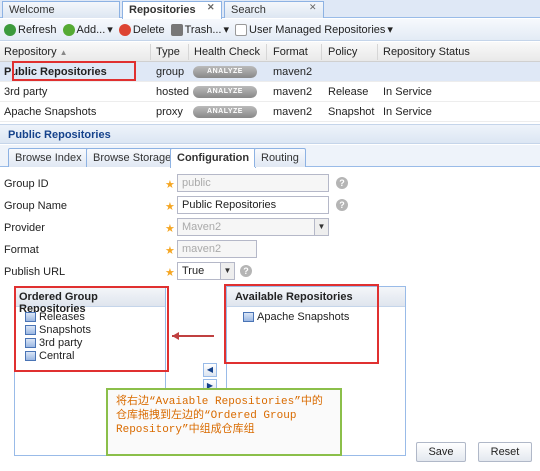 The width and height of the screenshot is (540, 471). Describe the element at coordinates (50, 112) in the screenshot. I see `repository-name: Apache Snapshots` at that location.